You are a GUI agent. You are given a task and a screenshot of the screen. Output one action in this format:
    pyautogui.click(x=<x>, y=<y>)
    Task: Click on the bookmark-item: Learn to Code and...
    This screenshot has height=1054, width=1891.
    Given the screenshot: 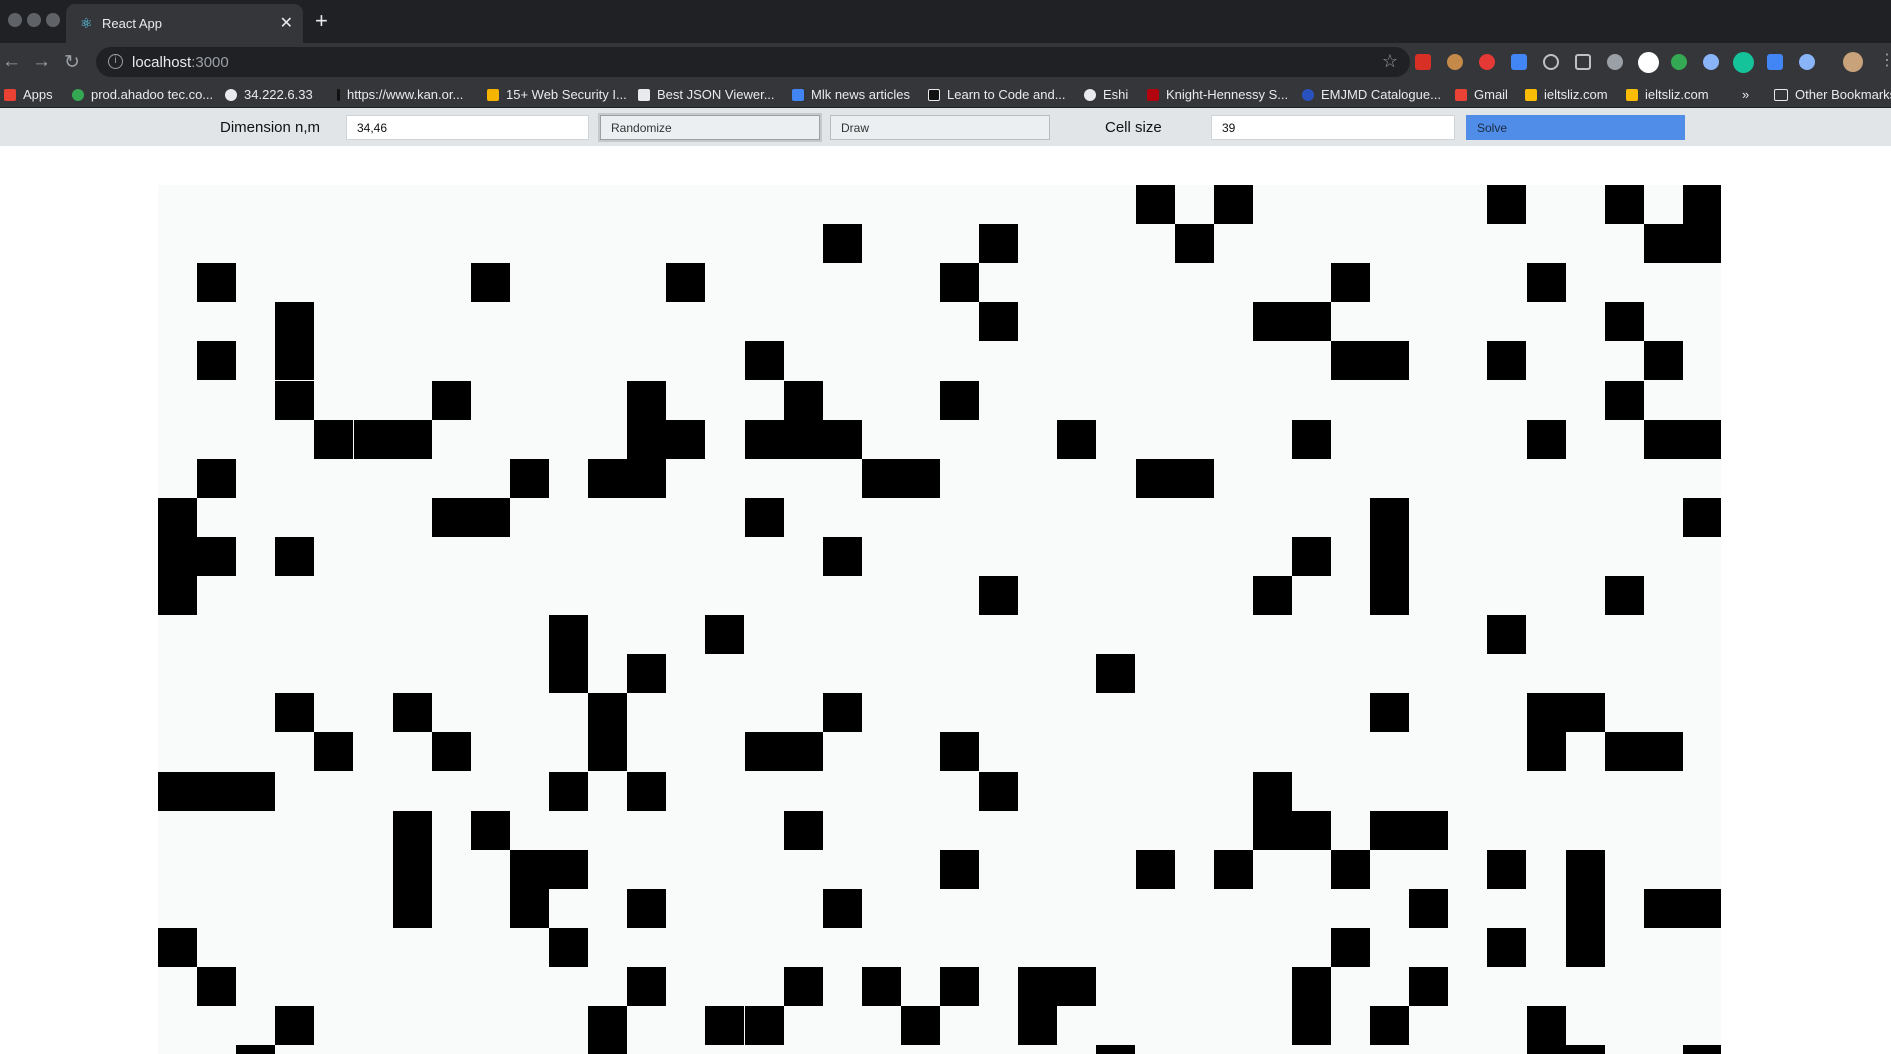 What is the action you would take?
    pyautogui.click(x=997, y=94)
    